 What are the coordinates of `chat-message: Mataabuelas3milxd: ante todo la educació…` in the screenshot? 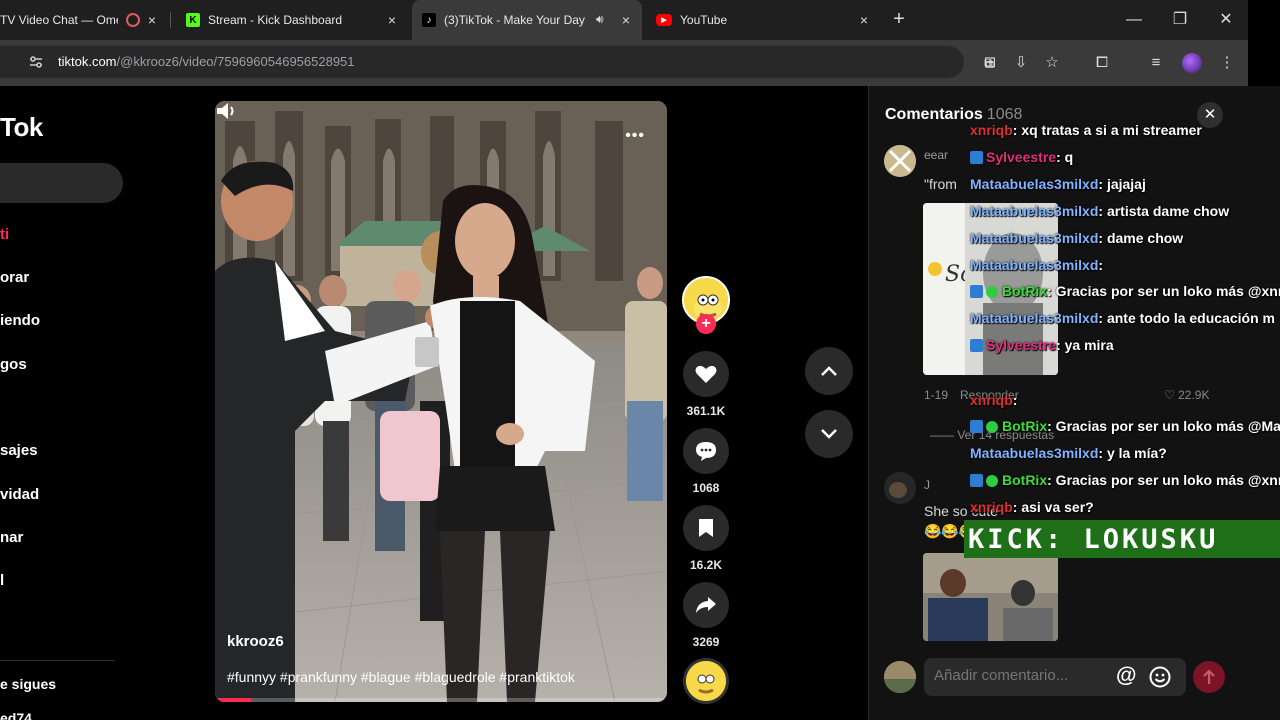 It's located at (1122, 318).